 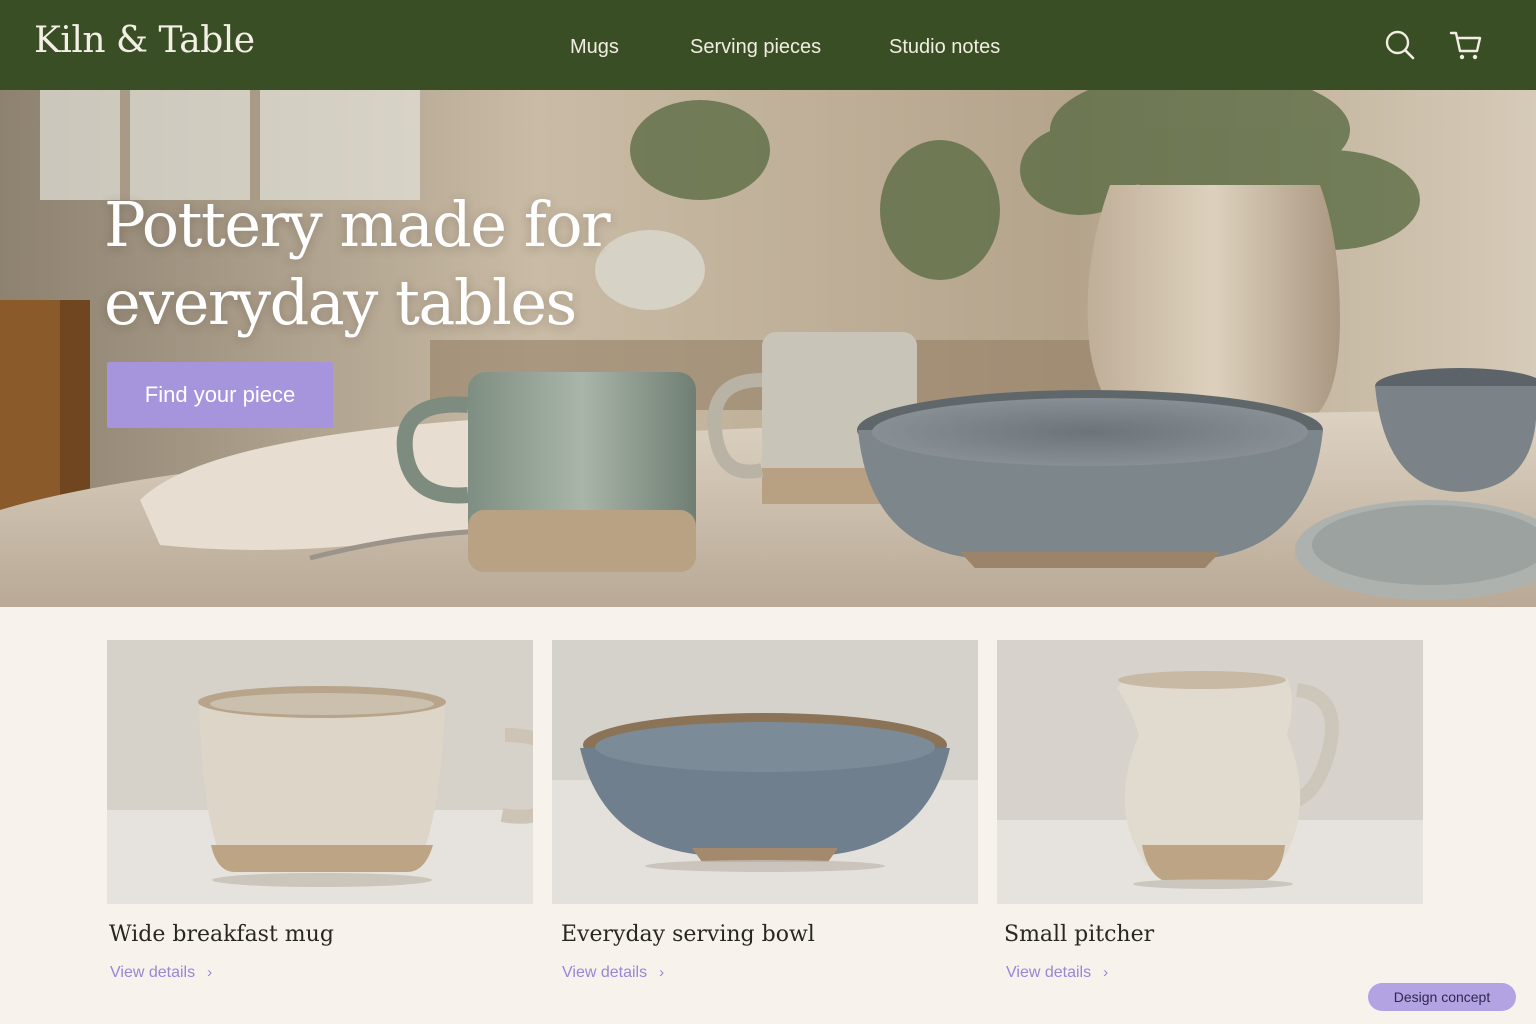 I want to click on design-concept-badge: Design concept, so click(x=1442, y=997).